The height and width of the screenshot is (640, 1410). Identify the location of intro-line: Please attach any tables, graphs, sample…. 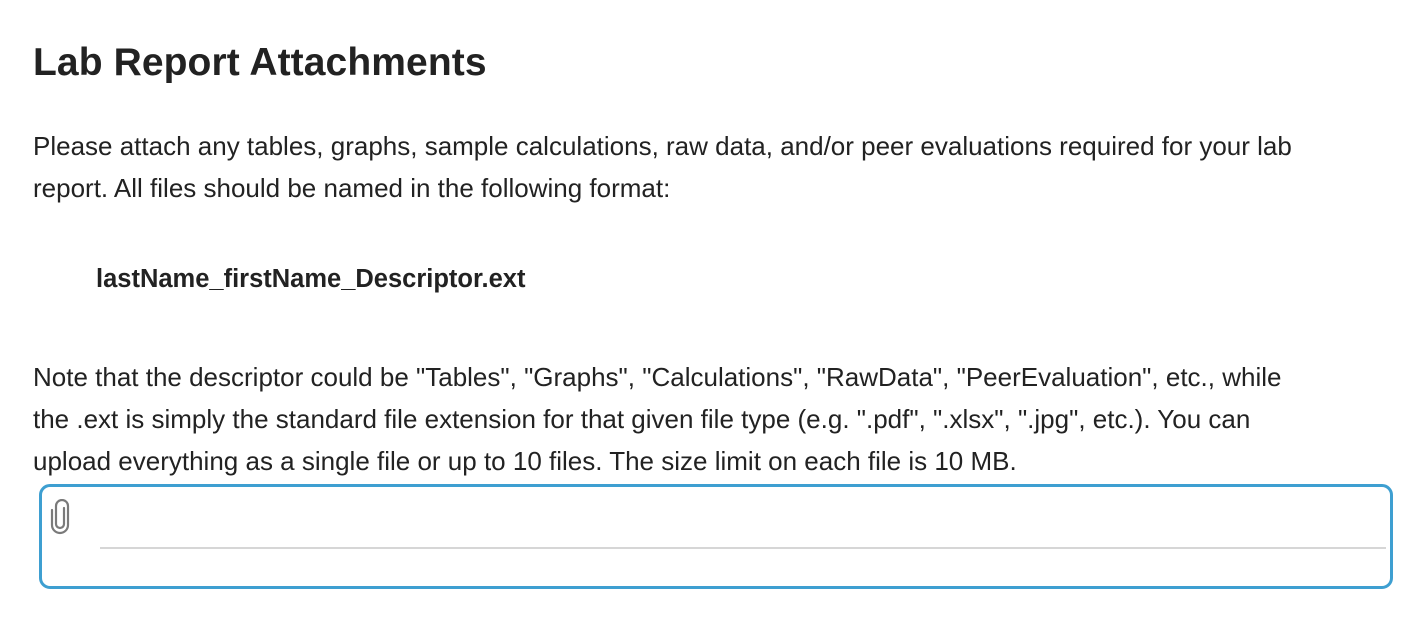
(662, 146).